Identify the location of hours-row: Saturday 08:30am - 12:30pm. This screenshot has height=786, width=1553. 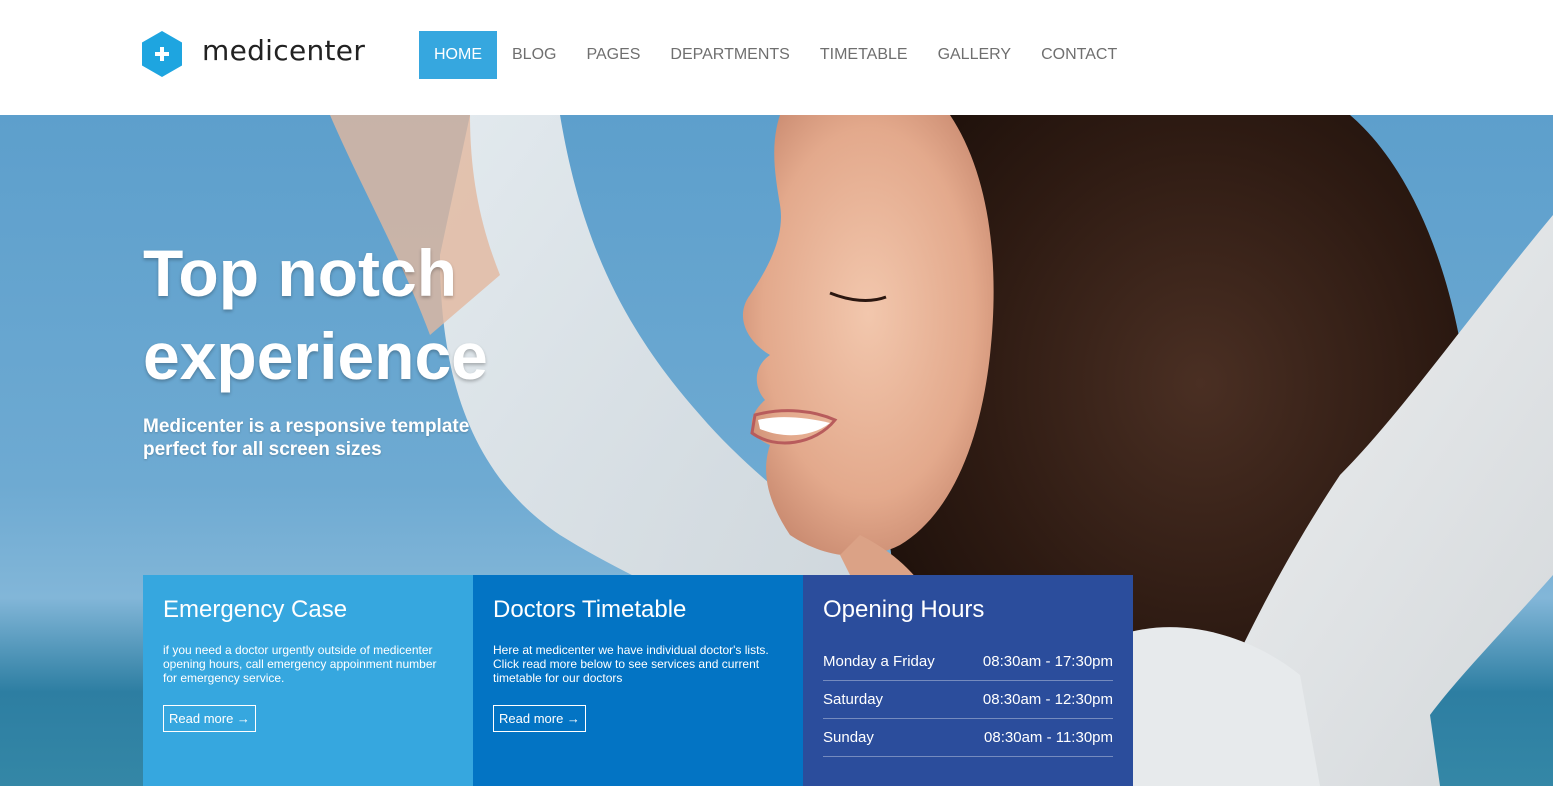
(968, 700).